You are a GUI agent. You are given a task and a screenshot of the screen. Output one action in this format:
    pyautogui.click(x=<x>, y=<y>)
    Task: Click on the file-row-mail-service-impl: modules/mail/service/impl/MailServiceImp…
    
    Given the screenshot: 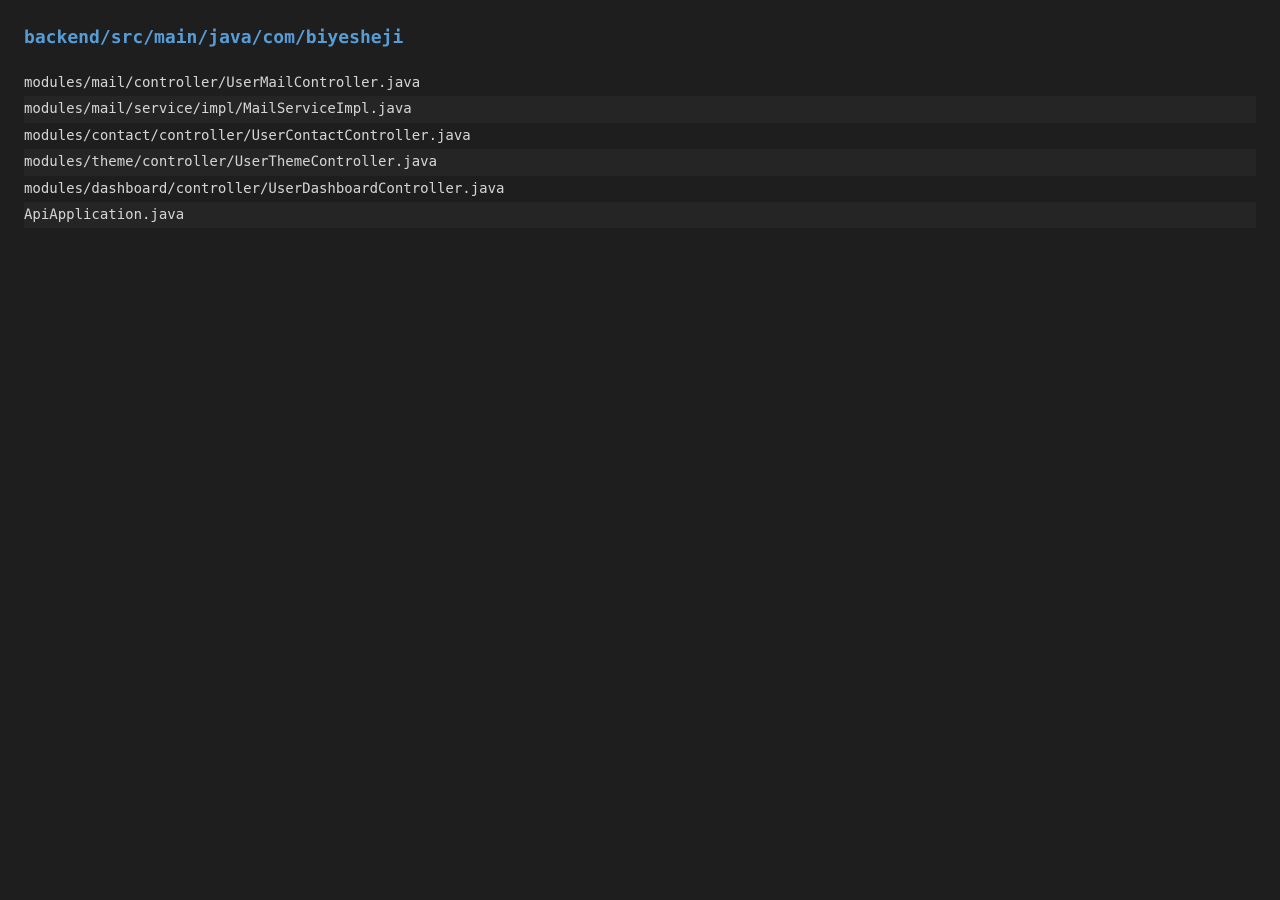 What is the action you would take?
    pyautogui.click(x=640, y=109)
    